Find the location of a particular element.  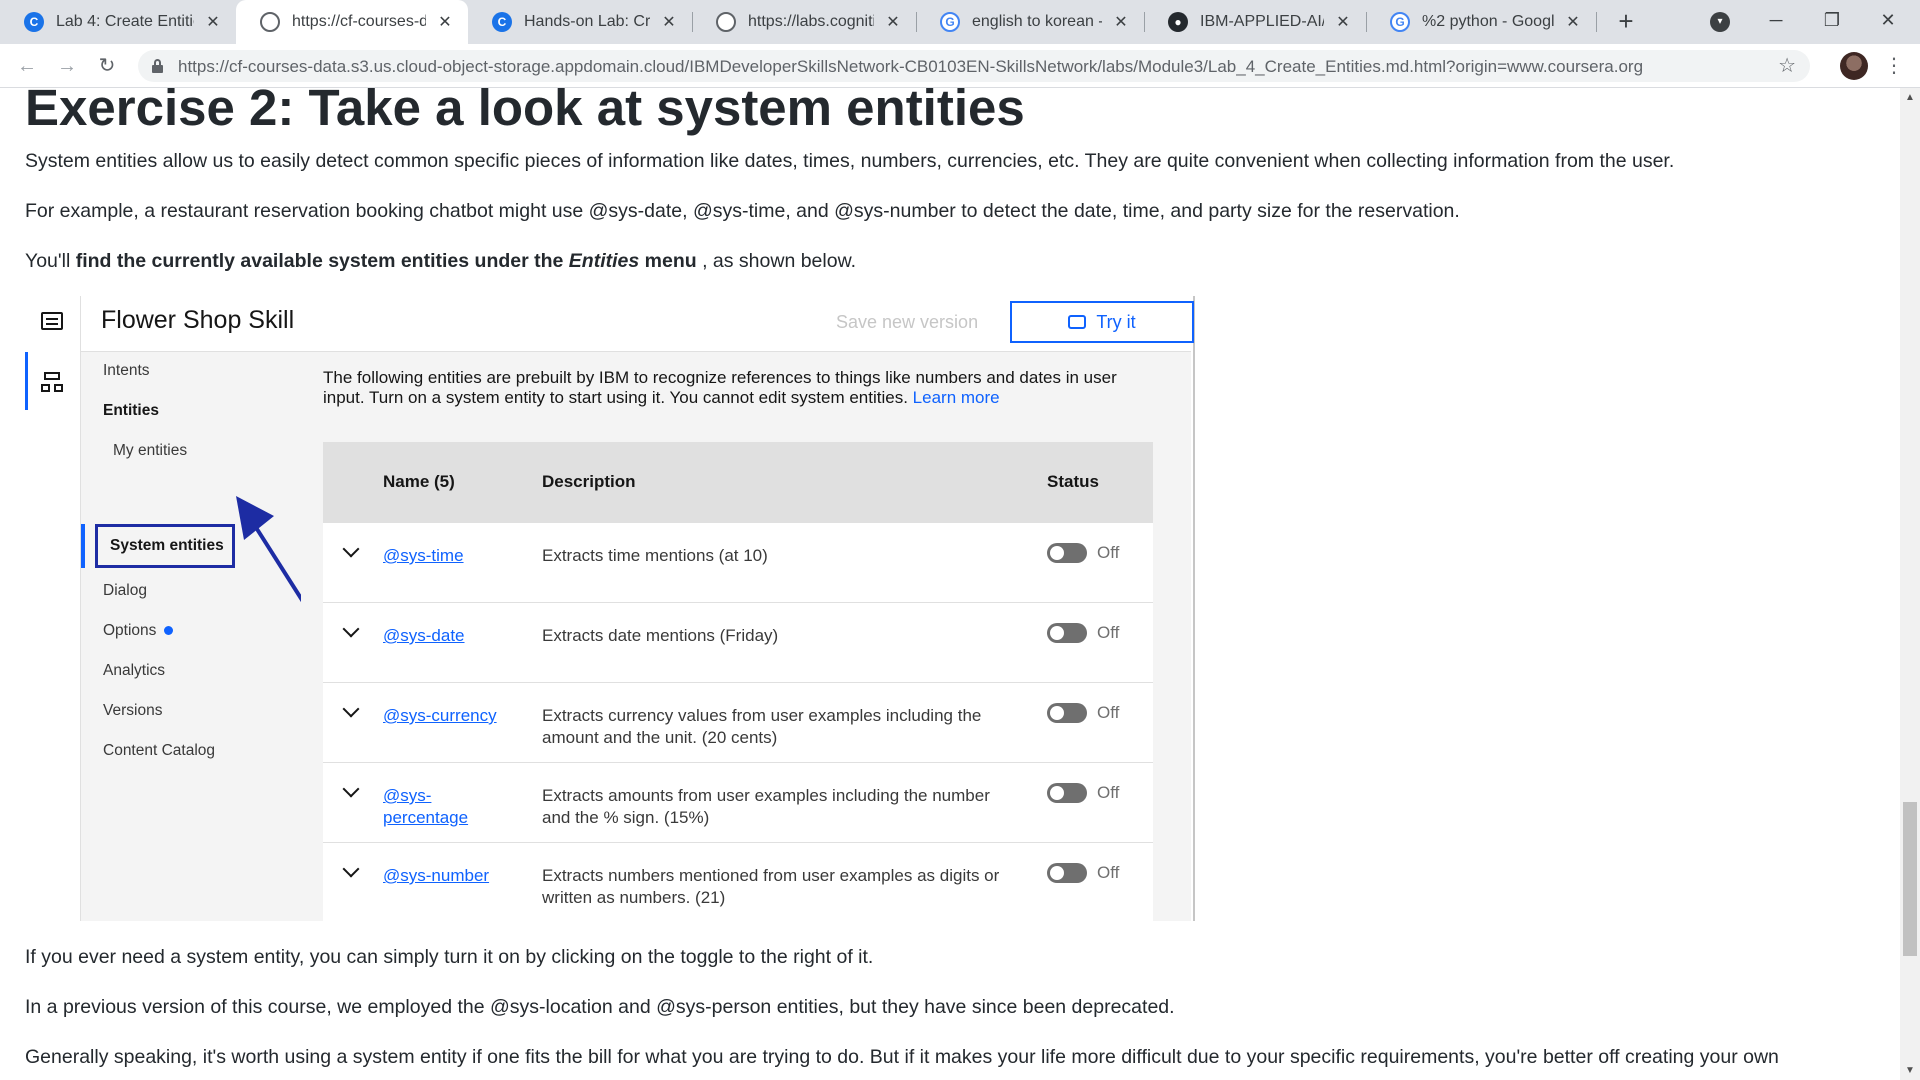

tab-english-korean: G english to korean - G ✕ is located at coordinates (1030, 22).